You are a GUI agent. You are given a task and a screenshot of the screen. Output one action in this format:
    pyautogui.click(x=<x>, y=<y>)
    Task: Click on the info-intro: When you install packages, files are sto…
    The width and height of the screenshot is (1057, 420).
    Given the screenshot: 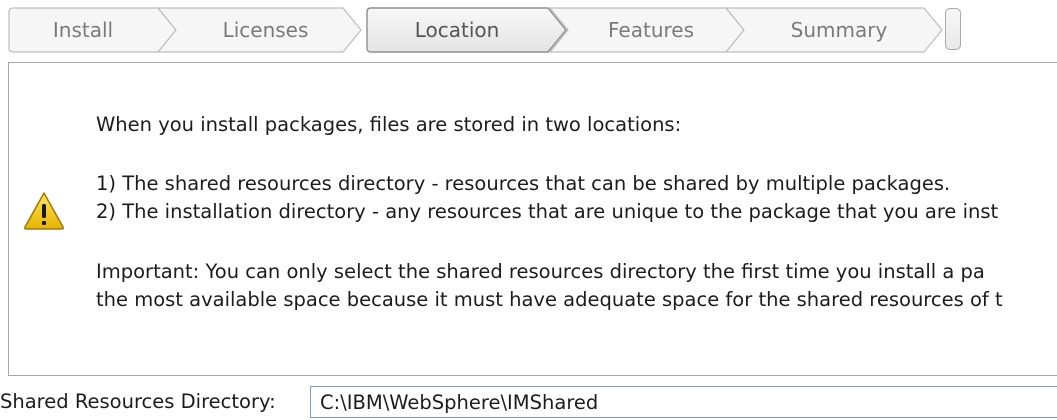 What is the action you would take?
    pyautogui.click(x=389, y=124)
    